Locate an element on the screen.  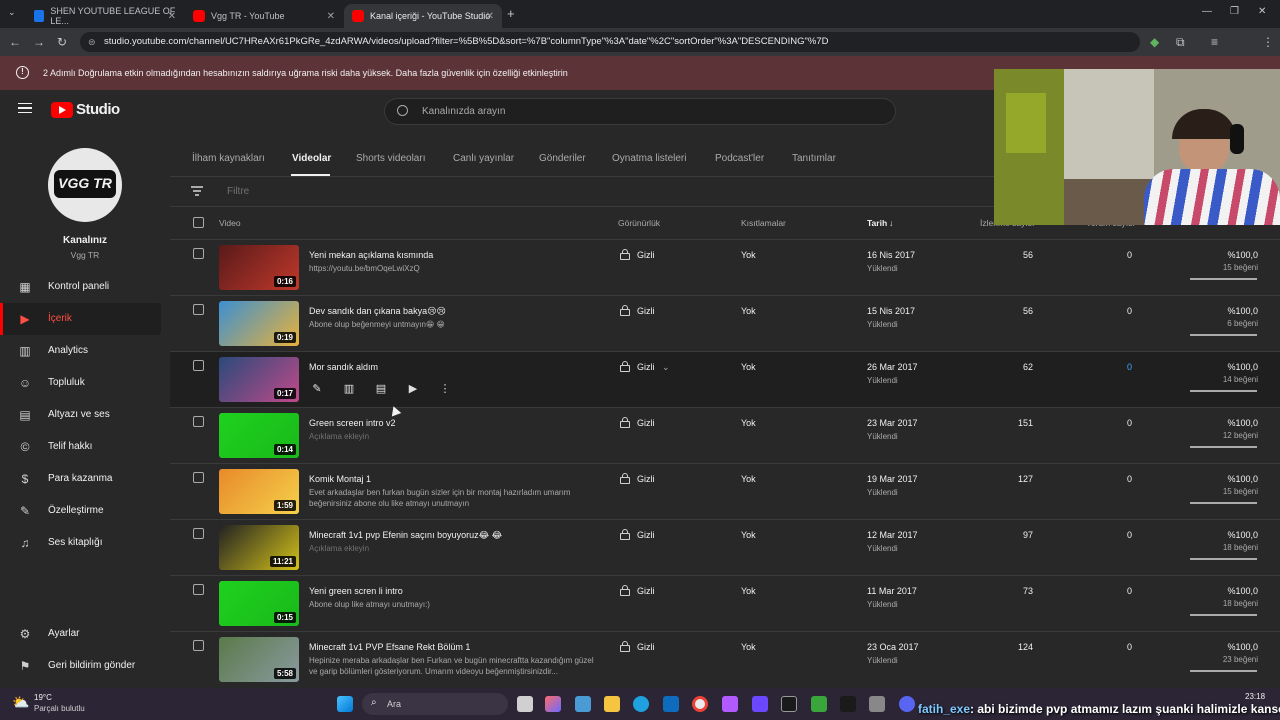
video-title: Green screen intro v2 is located at coordinates (352, 423).